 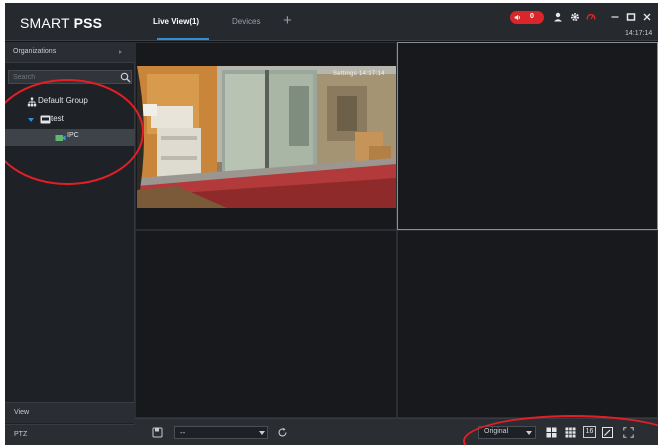 What do you see at coordinates (570, 432) in the screenshot?
I see `split-9-layout-icon` at bounding box center [570, 432].